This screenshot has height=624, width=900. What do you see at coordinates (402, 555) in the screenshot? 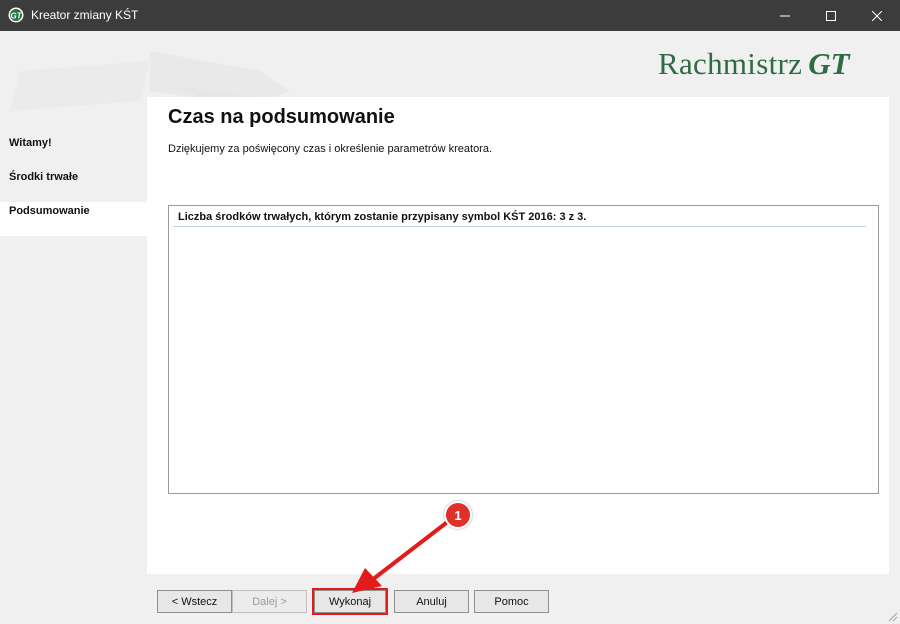
I see `annotation-arrow` at bounding box center [402, 555].